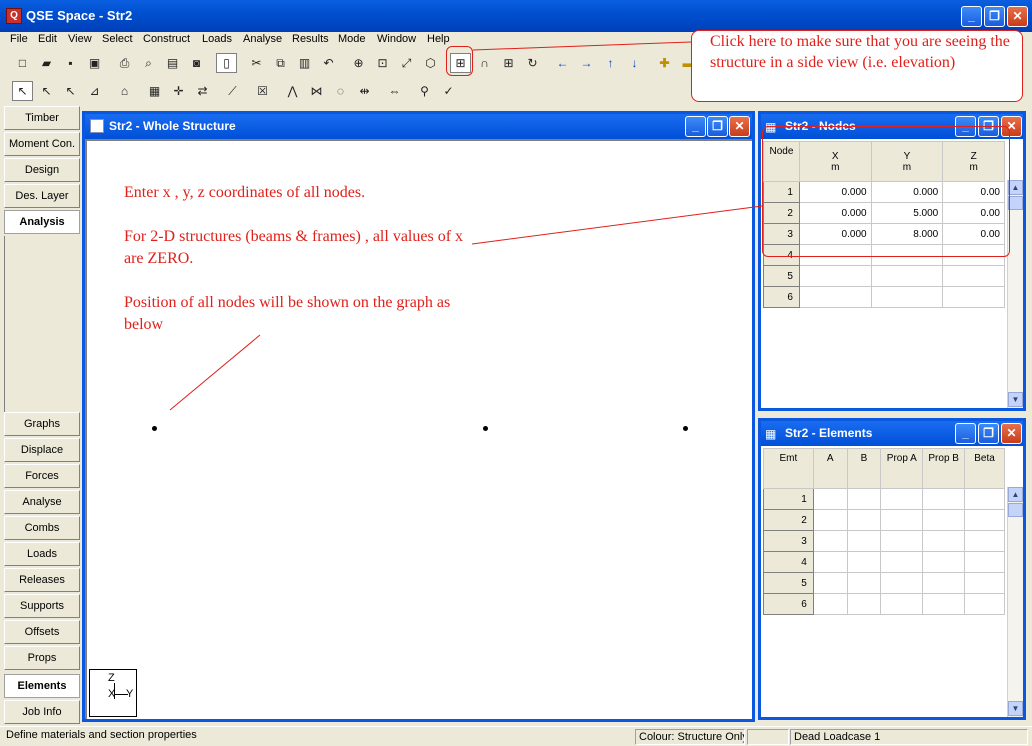 The width and height of the screenshot is (1032, 746). Describe the element at coordinates (215, 372) in the screenshot. I see `callout-line-graph` at that location.